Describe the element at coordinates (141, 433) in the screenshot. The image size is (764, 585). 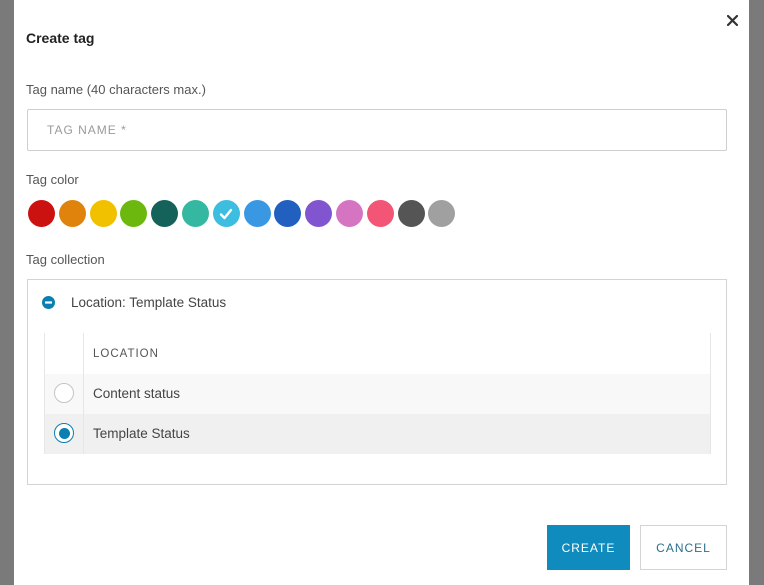
I see `location-row-label: Template Status` at that location.